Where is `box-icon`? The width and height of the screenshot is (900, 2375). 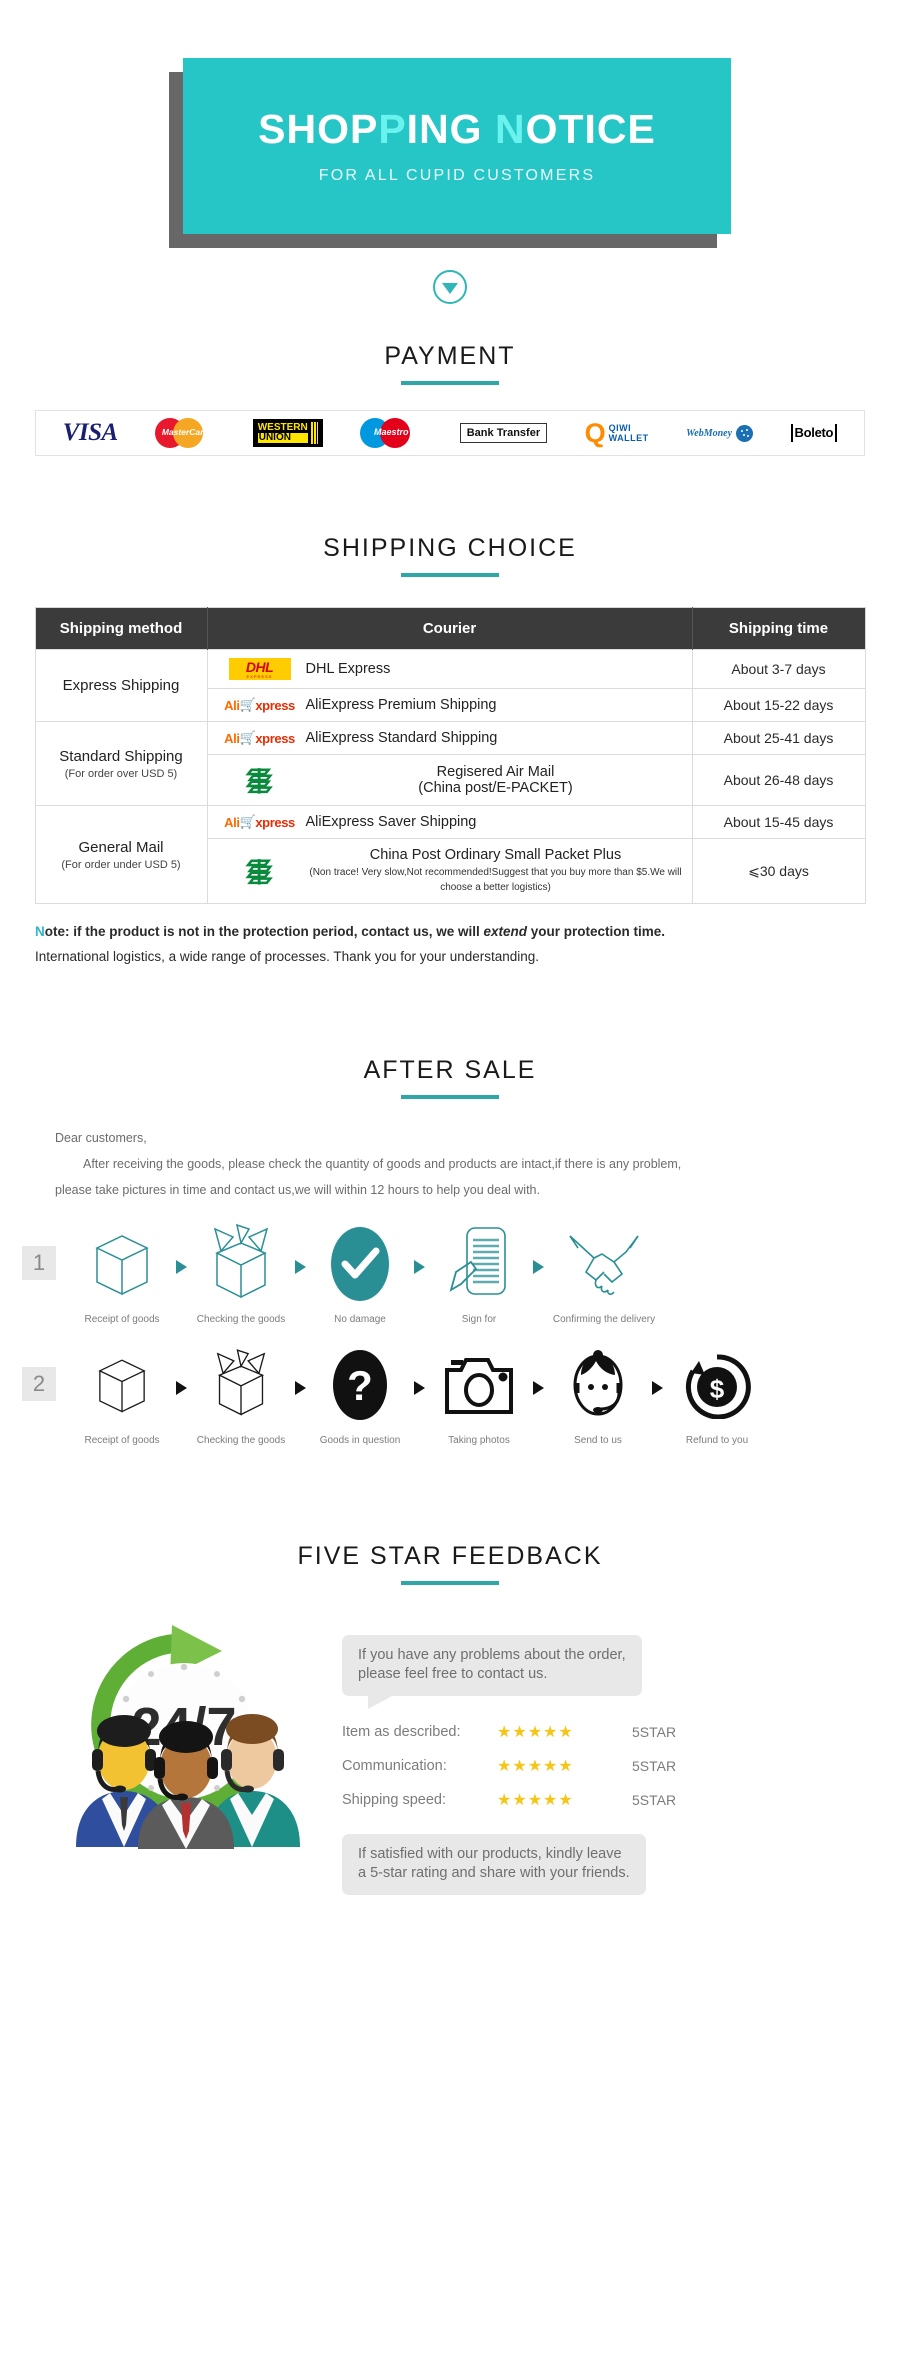
box-icon is located at coordinates (122, 1385).